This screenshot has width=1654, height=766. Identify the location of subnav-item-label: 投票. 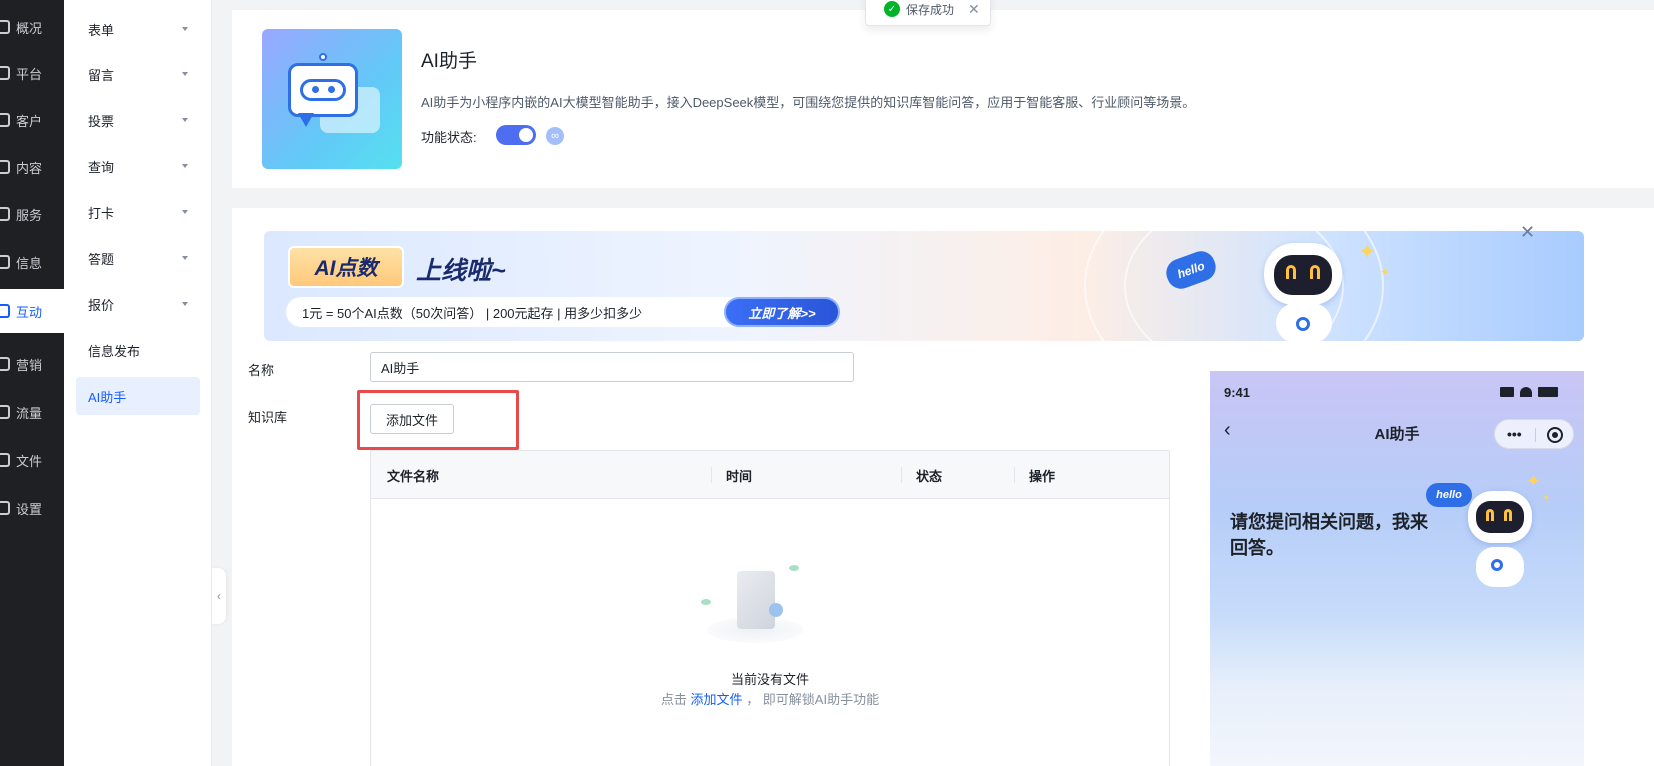
(101, 121).